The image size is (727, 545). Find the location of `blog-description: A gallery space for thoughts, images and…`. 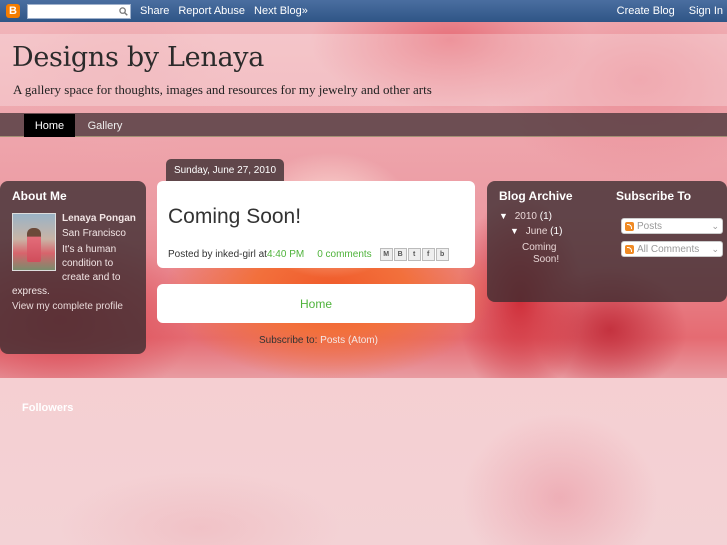

blog-description: A gallery space for thoughts, images and… is located at coordinates (222, 89).